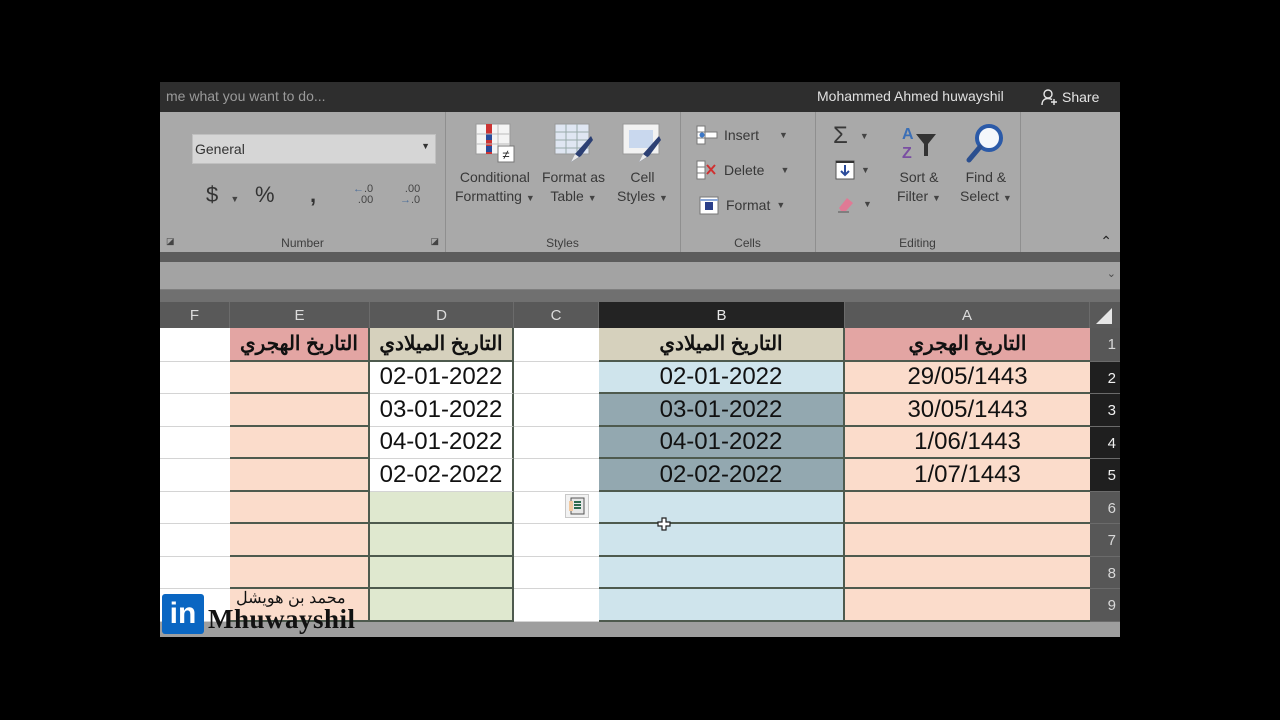  I want to click on cell-d8, so click(442, 573).